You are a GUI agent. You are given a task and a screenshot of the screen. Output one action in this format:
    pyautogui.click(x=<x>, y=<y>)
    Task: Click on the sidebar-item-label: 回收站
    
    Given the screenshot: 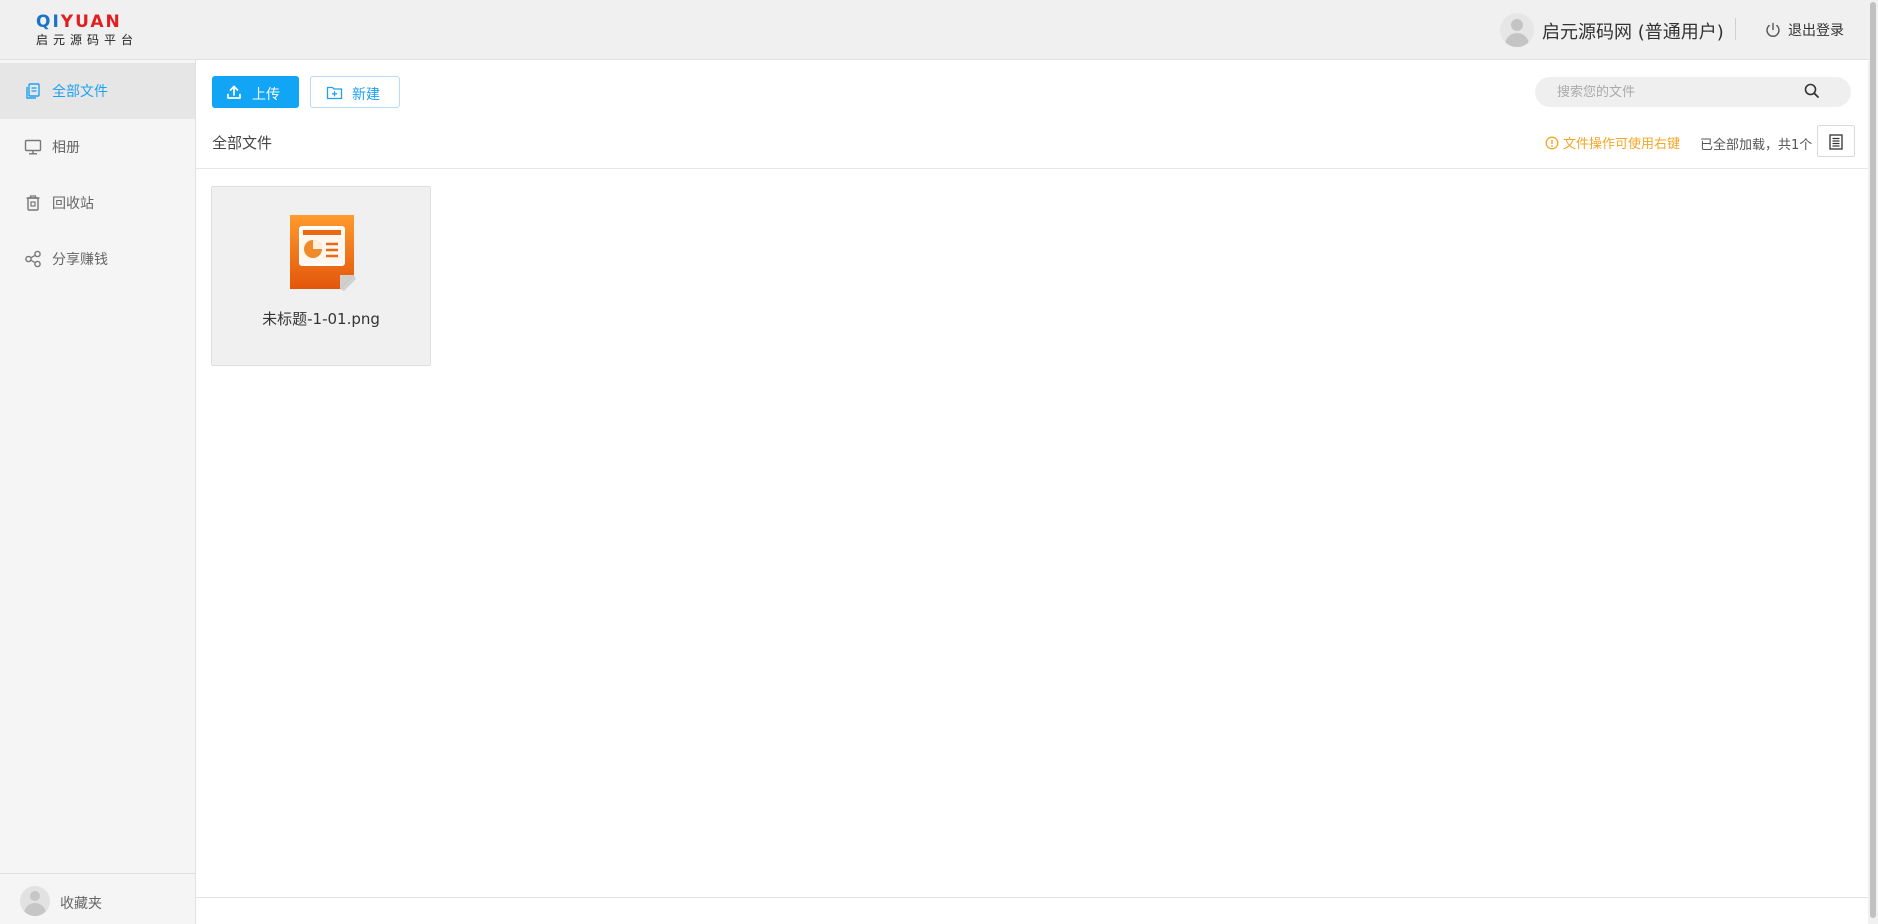 What is the action you would take?
    pyautogui.click(x=73, y=204)
    